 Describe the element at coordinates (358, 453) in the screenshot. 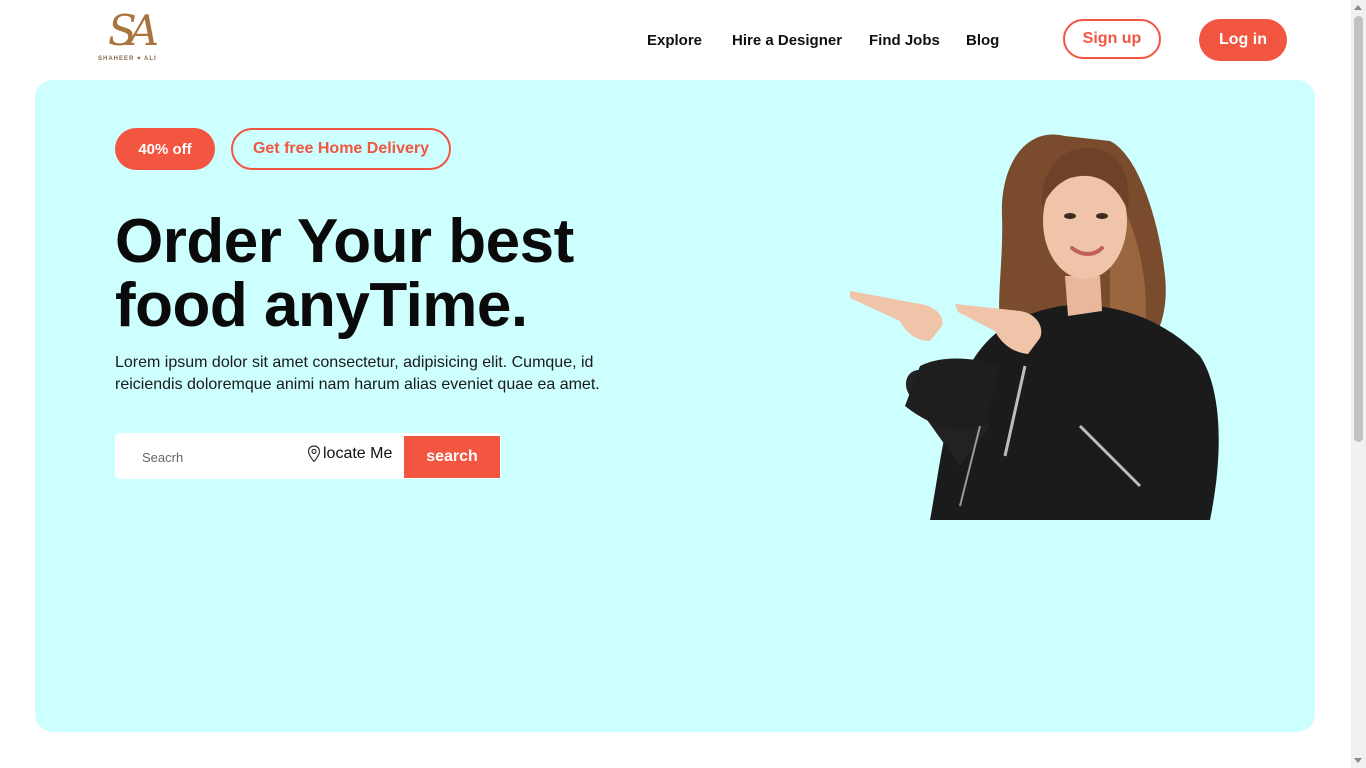

I see `locate-me-label: locate Me` at that location.